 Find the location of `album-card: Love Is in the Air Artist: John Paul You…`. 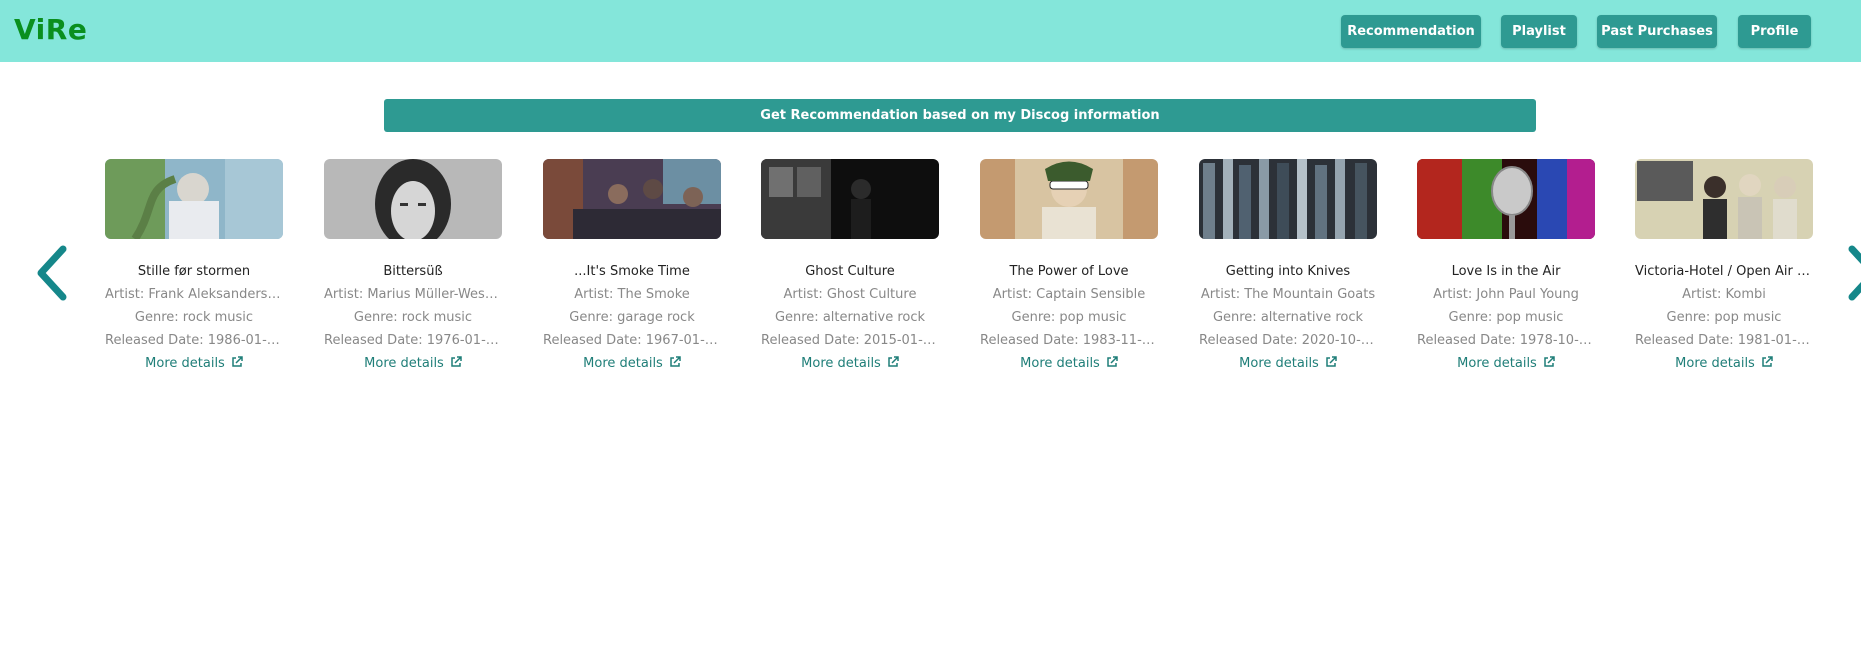

album-card: Love Is in the Air Artist: John Paul You… is located at coordinates (1506, 266).